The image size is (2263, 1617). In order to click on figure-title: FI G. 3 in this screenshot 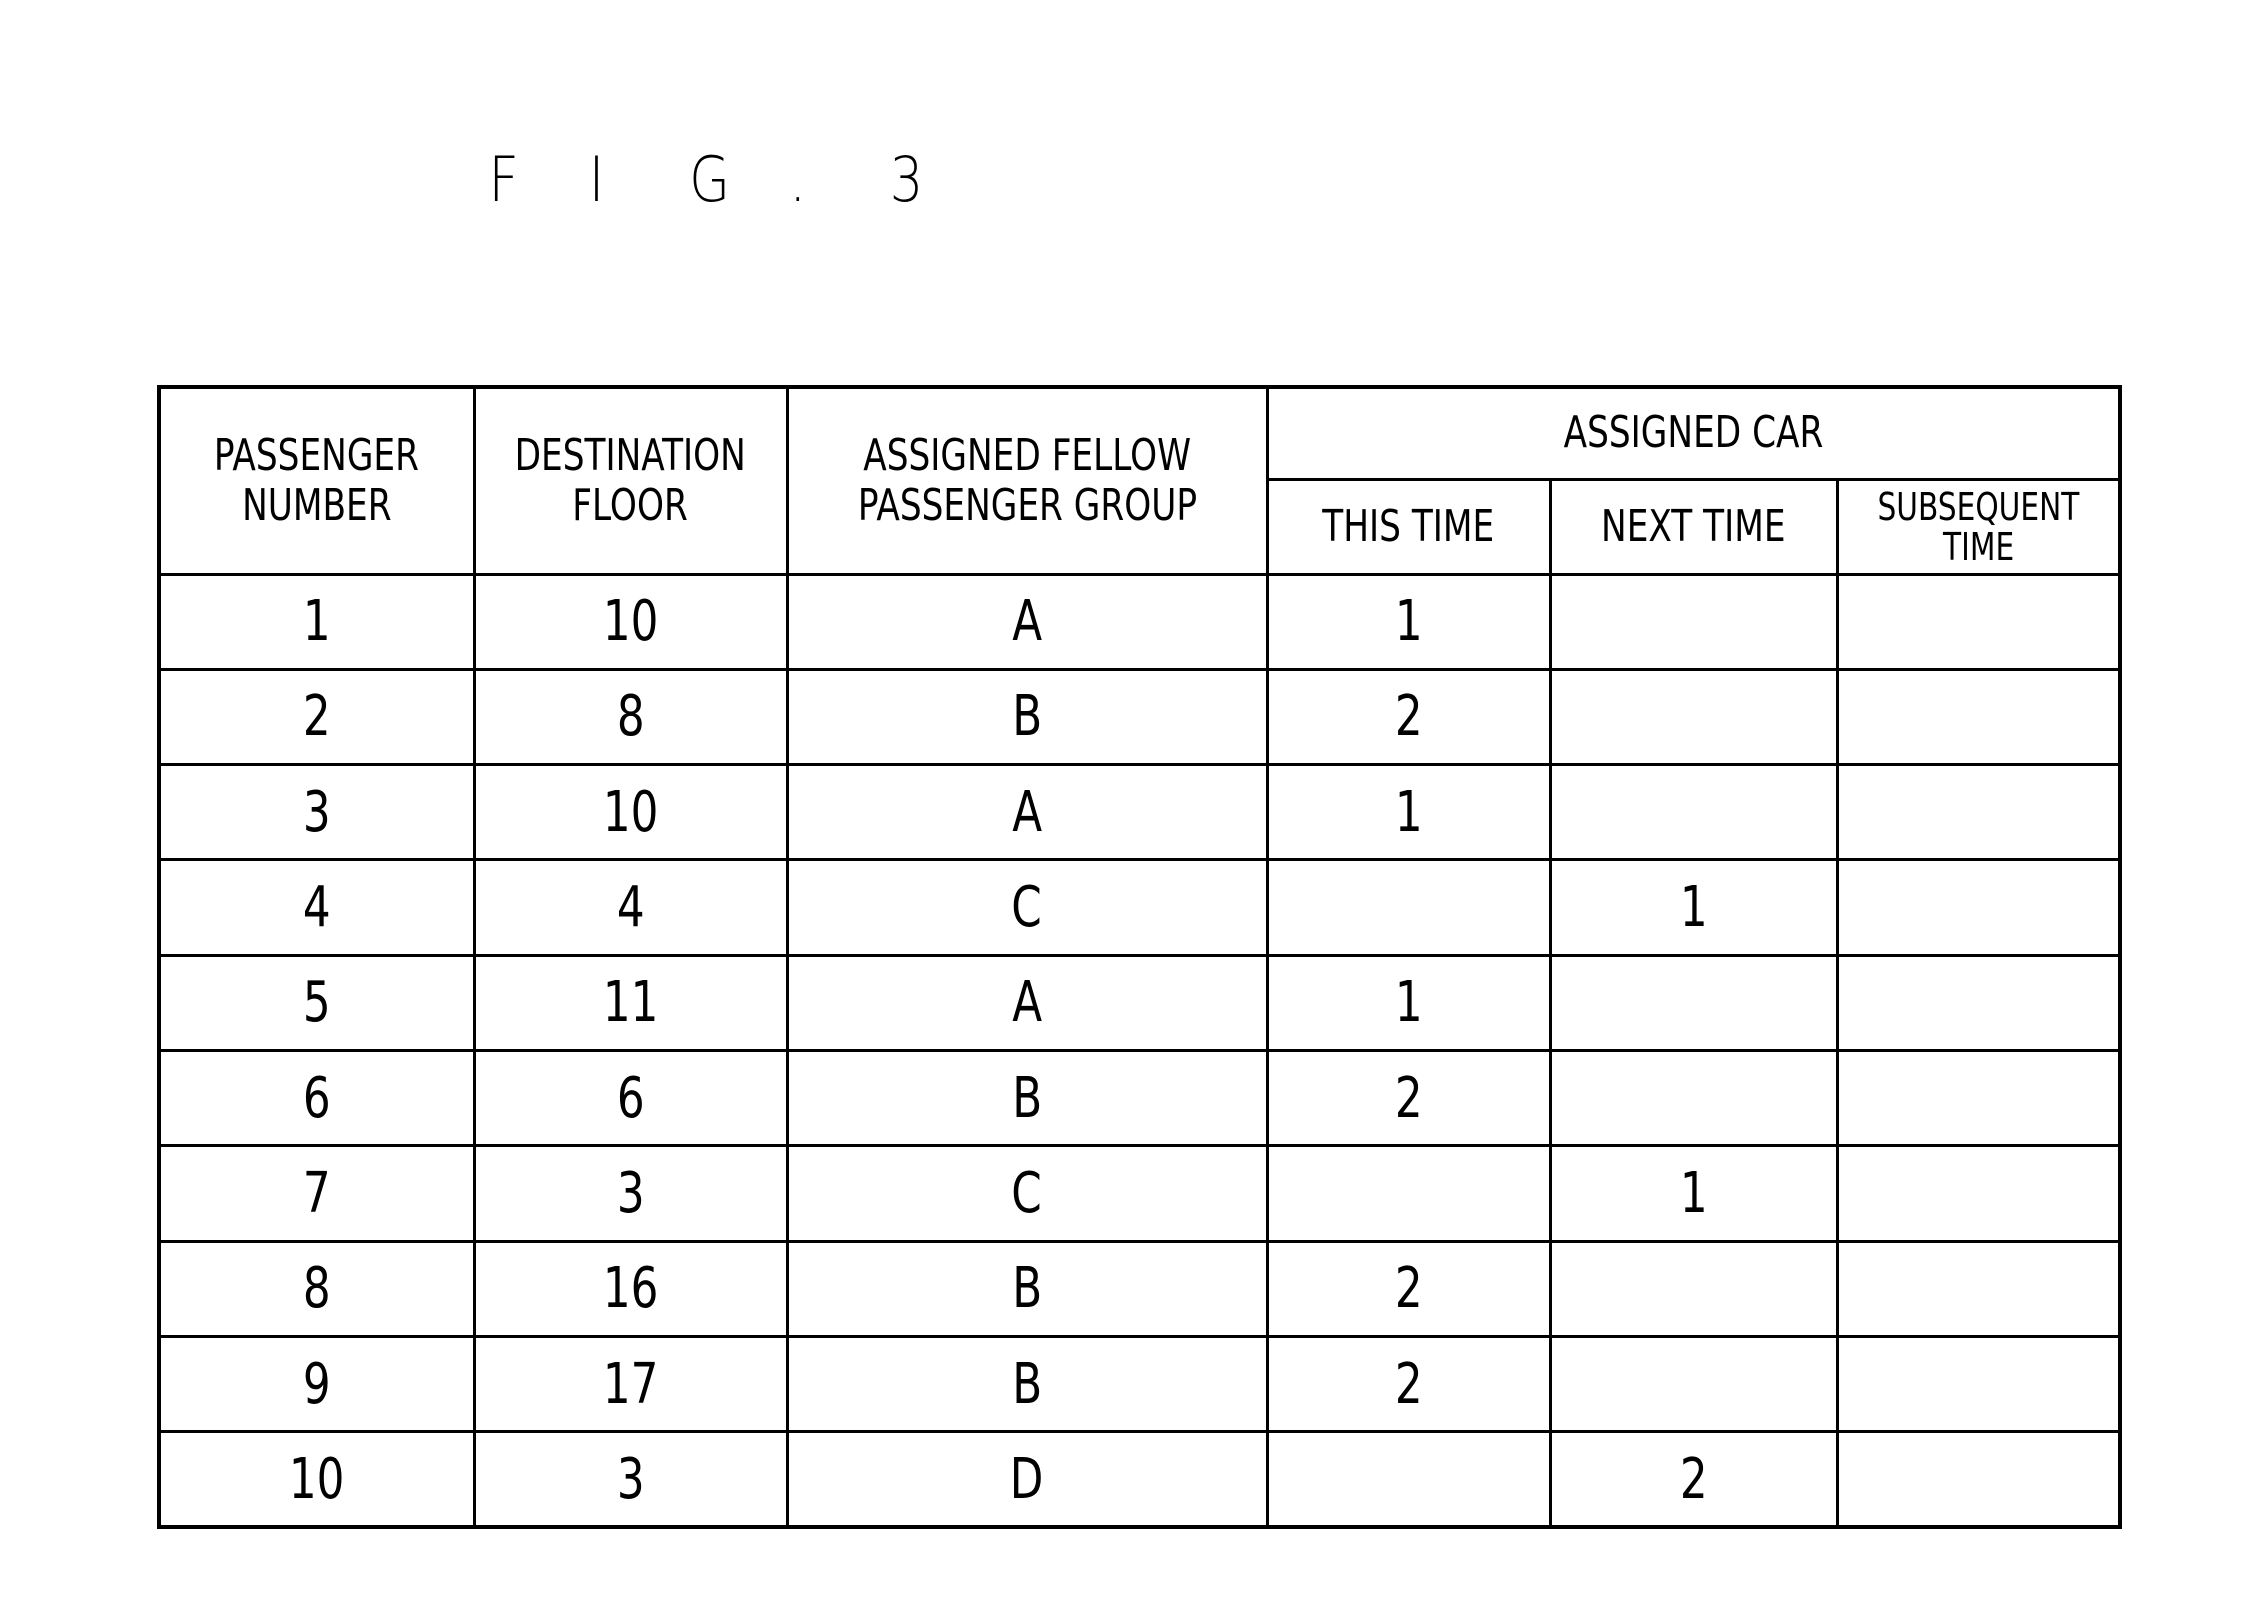, I will do `click(722, 143)`.